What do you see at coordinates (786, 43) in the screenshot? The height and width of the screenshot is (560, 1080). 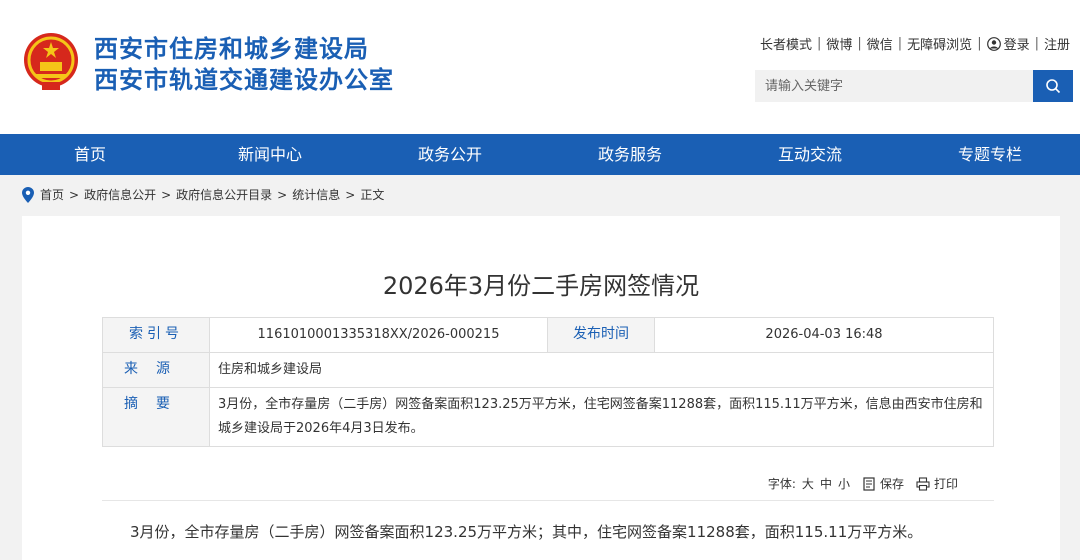 I see `elderly-mode-link: 长者模式` at bounding box center [786, 43].